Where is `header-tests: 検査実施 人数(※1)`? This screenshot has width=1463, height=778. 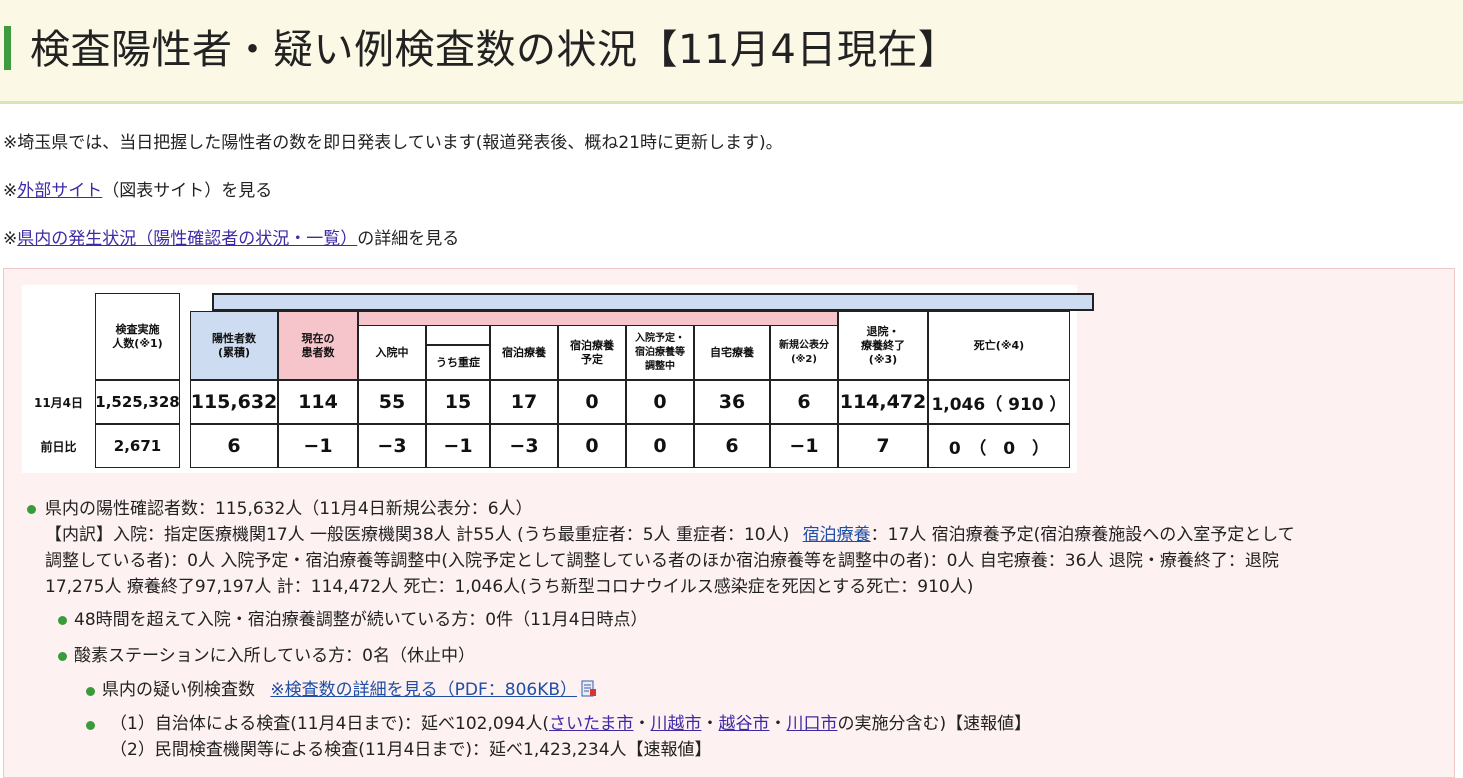 header-tests: 検査実施 人数(※1) is located at coordinates (137, 336).